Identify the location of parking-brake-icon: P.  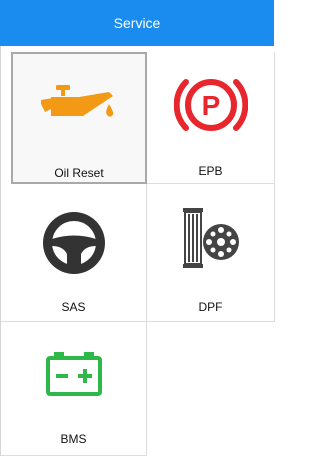
(210, 105).